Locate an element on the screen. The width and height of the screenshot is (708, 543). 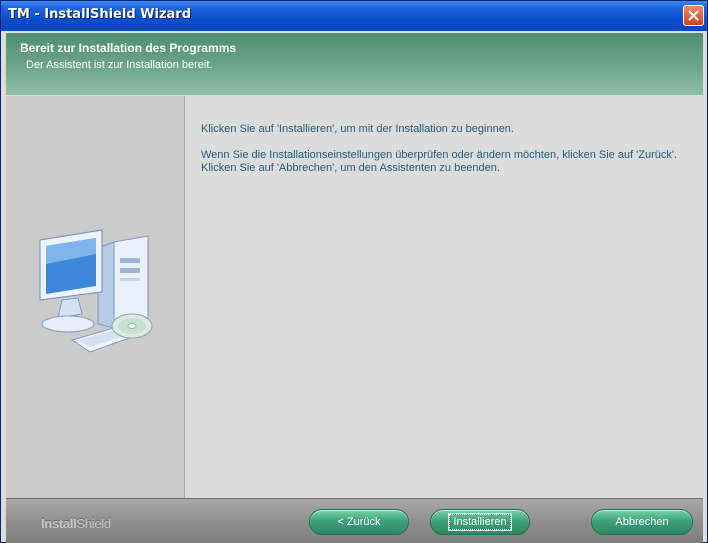
install-button: Installieren is located at coordinates (480, 522).